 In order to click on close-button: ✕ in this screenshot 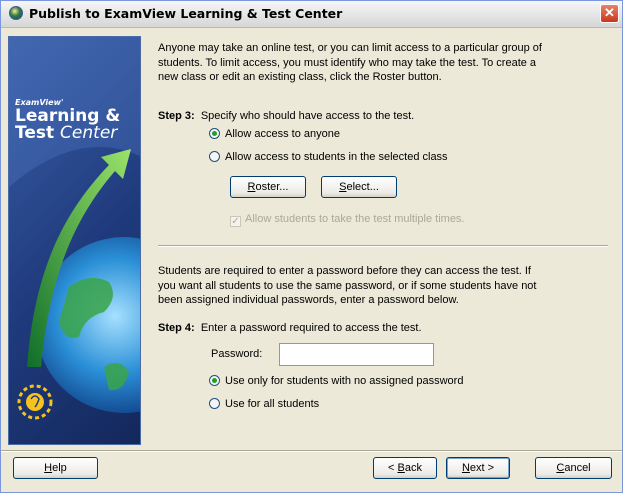, I will do `click(609, 13)`.